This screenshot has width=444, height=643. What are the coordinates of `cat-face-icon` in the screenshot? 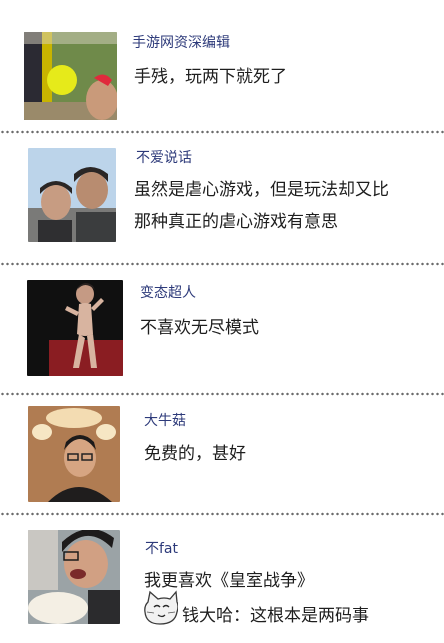 It's located at (161, 607).